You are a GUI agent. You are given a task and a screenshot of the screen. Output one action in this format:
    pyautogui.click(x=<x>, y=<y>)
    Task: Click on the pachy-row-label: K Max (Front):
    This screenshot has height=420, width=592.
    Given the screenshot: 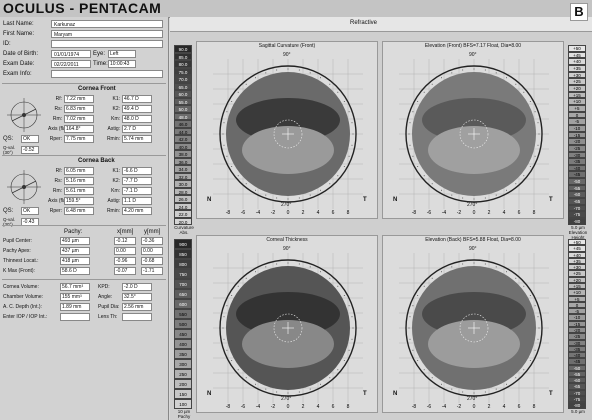 What is the action you would take?
    pyautogui.click(x=19, y=271)
    